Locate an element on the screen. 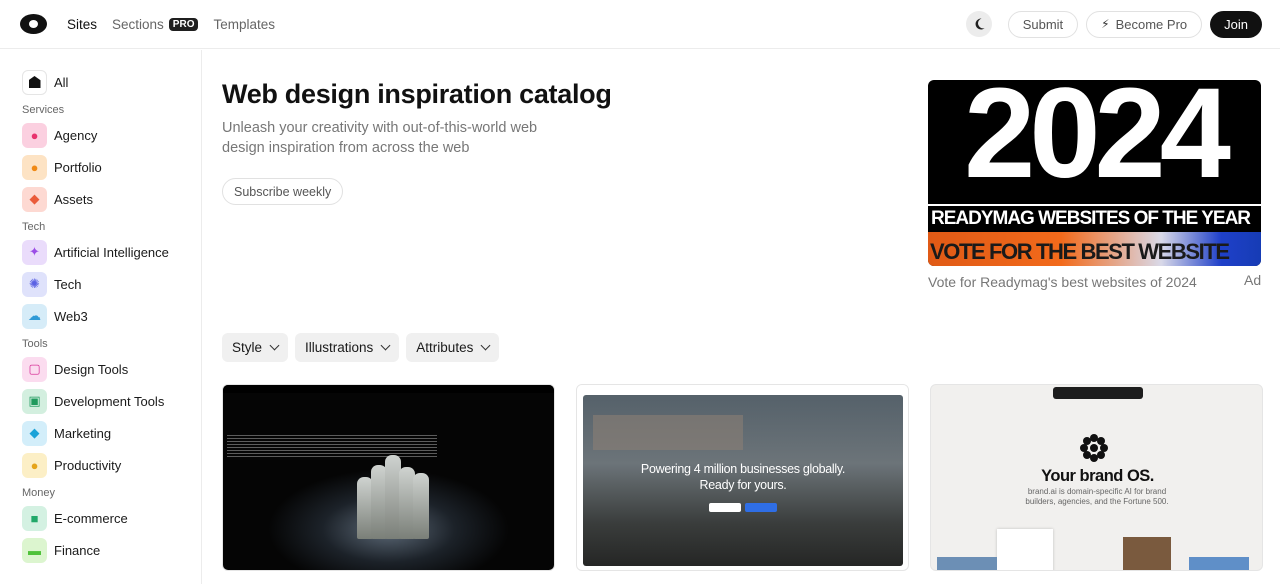 This screenshot has width=1280, height=584. sidebar-item-portfolio: ● Portfolio is located at coordinates (111, 167).